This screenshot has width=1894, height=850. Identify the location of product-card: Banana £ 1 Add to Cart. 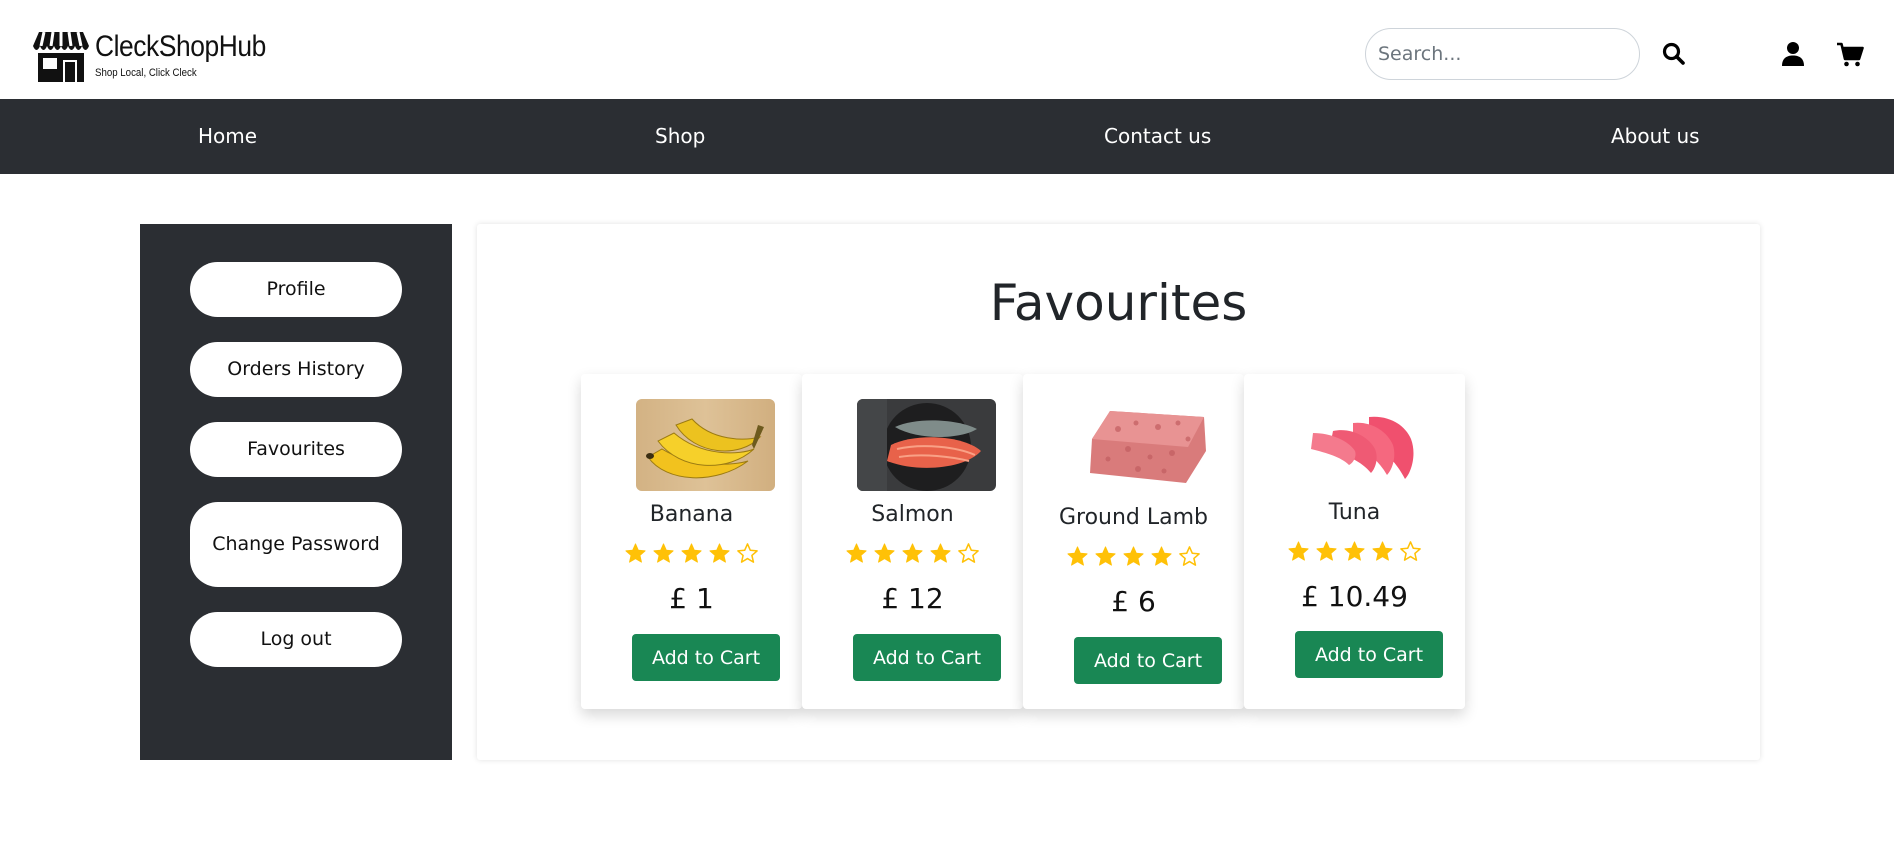
(691, 541).